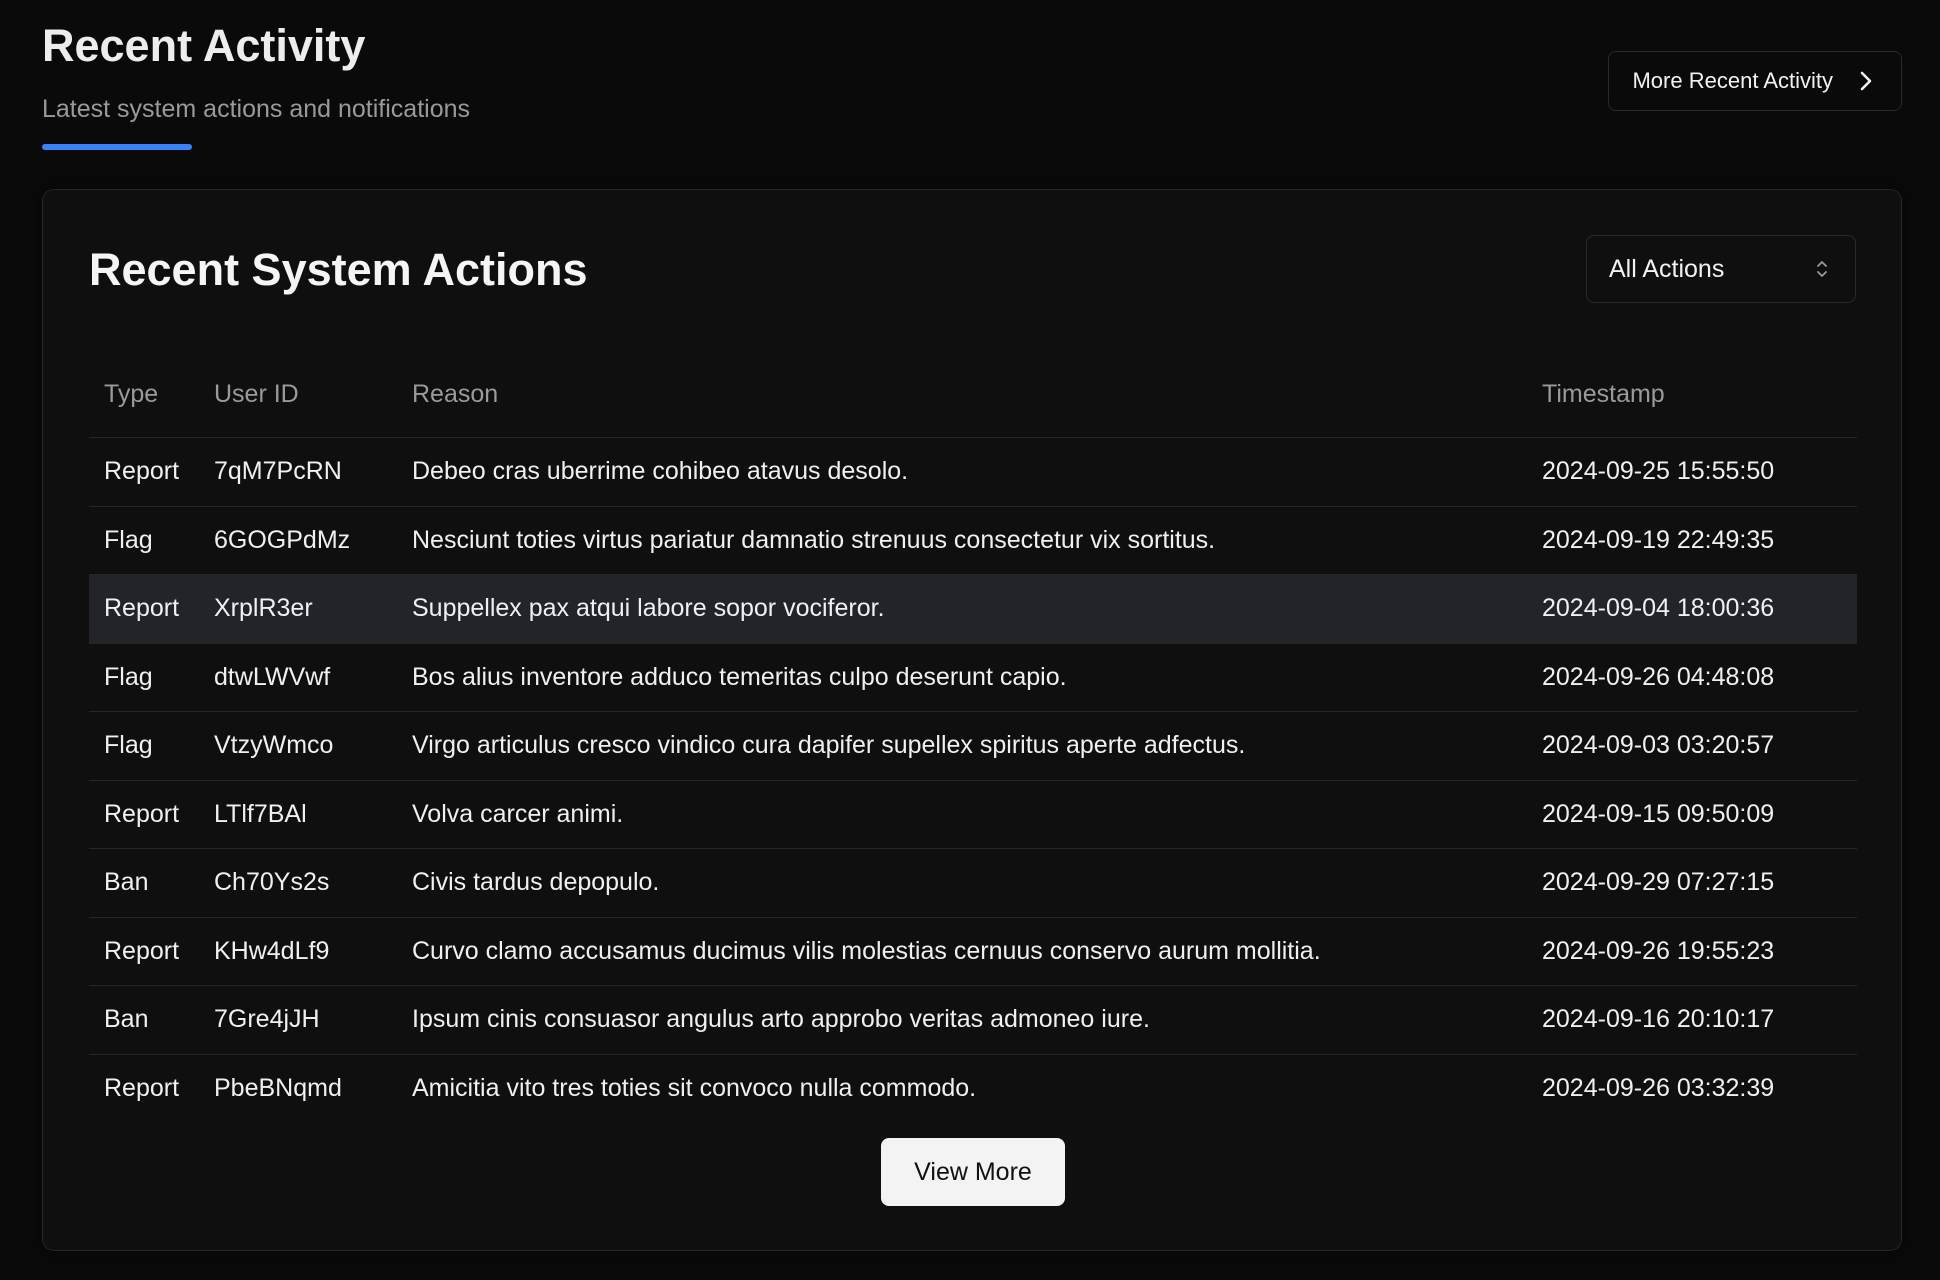 Image resolution: width=1940 pixels, height=1280 pixels. What do you see at coordinates (263, 608) in the screenshot?
I see `cell-user-id: XrplR3er` at bounding box center [263, 608].